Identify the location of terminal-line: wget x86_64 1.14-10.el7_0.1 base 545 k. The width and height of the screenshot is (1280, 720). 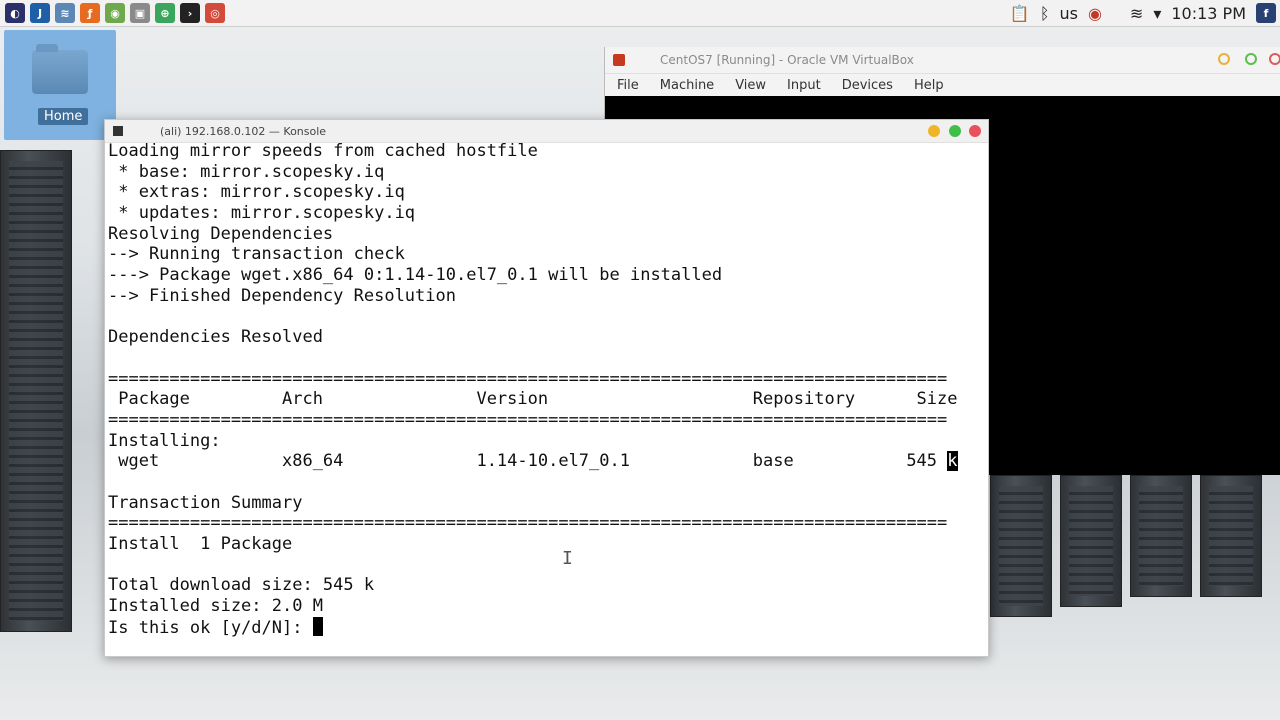
(548, 461).